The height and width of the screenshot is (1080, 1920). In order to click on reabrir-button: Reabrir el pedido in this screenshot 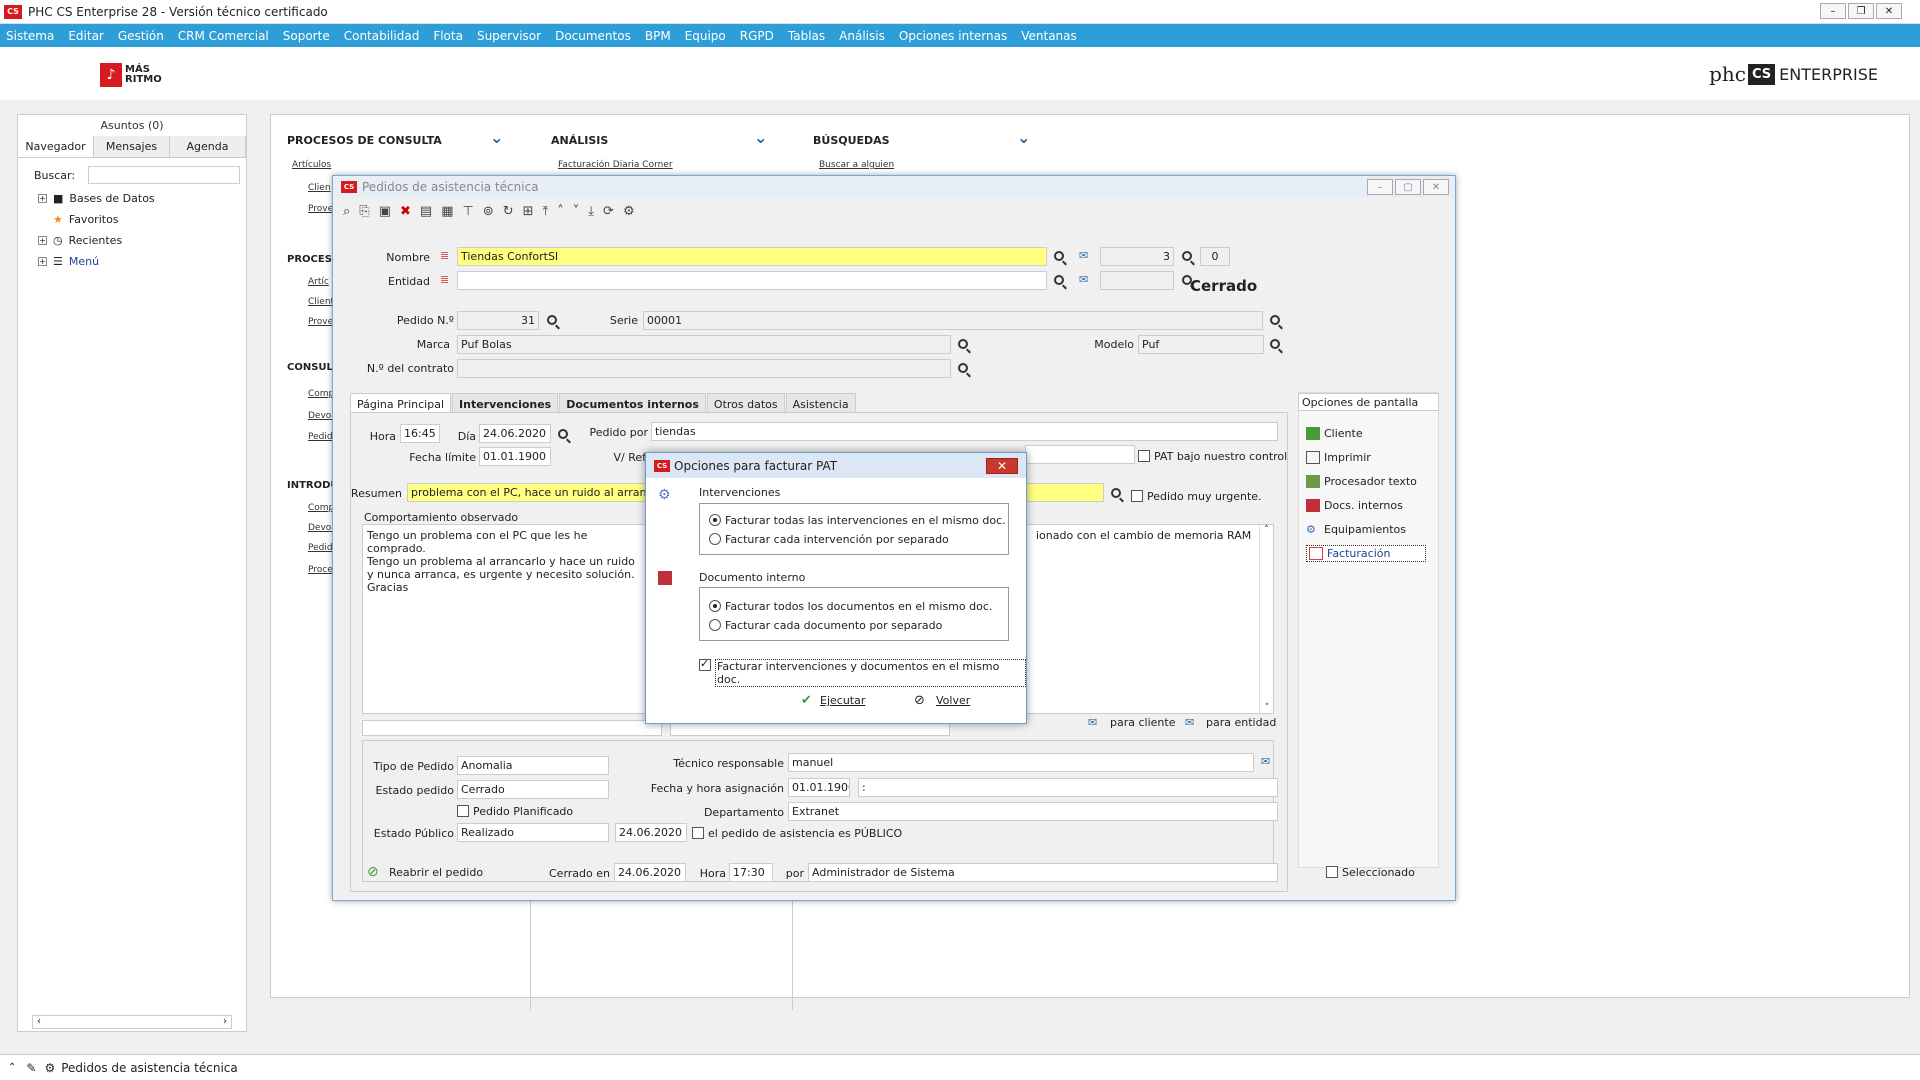, I will do `click(436, 872)`.